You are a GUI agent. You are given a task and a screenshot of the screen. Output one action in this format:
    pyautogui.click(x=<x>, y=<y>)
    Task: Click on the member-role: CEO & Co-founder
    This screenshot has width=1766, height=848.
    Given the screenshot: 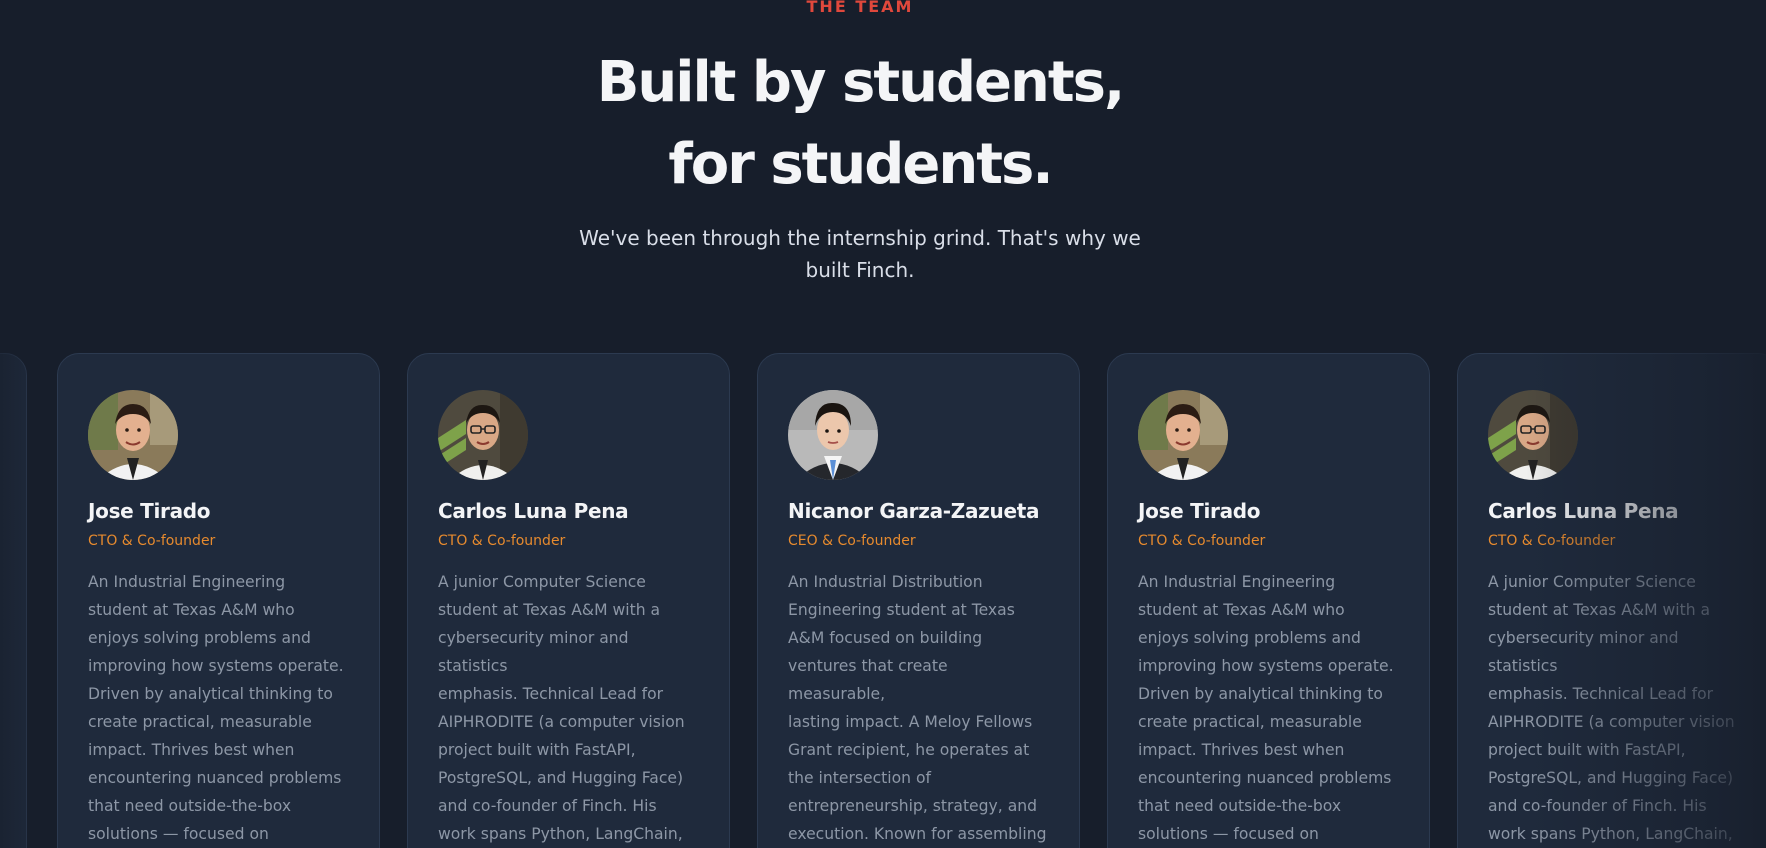 What is the action you would take?
    pyautogui.click(x=852, y=541)
    